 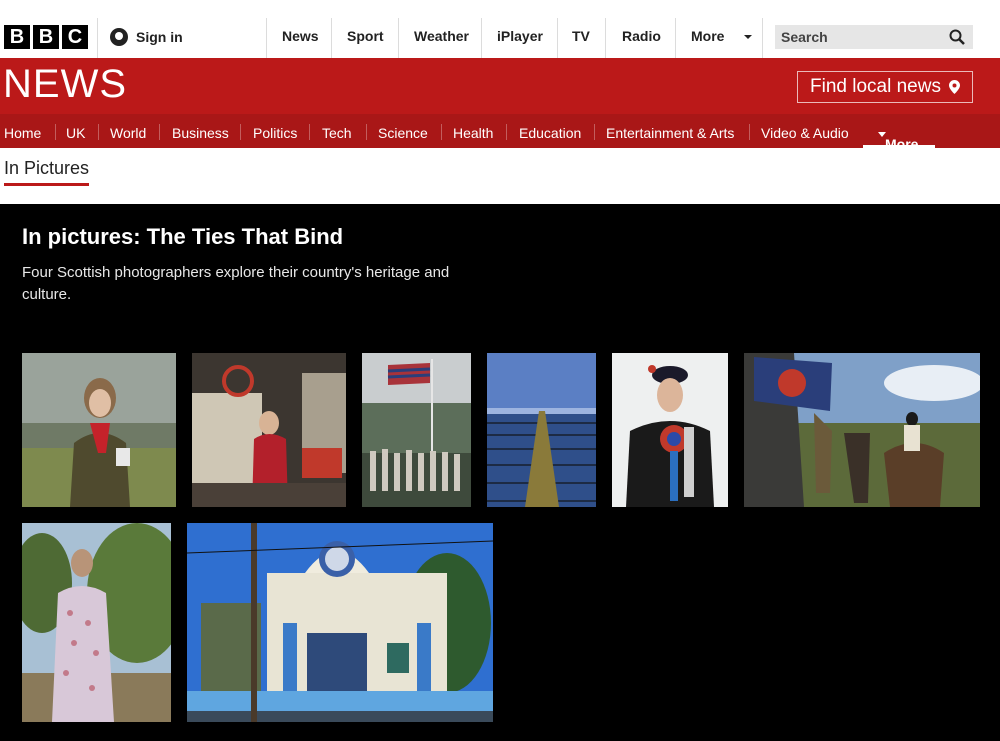 I want to click on nav-science: Science, so click(x=403, y=133).